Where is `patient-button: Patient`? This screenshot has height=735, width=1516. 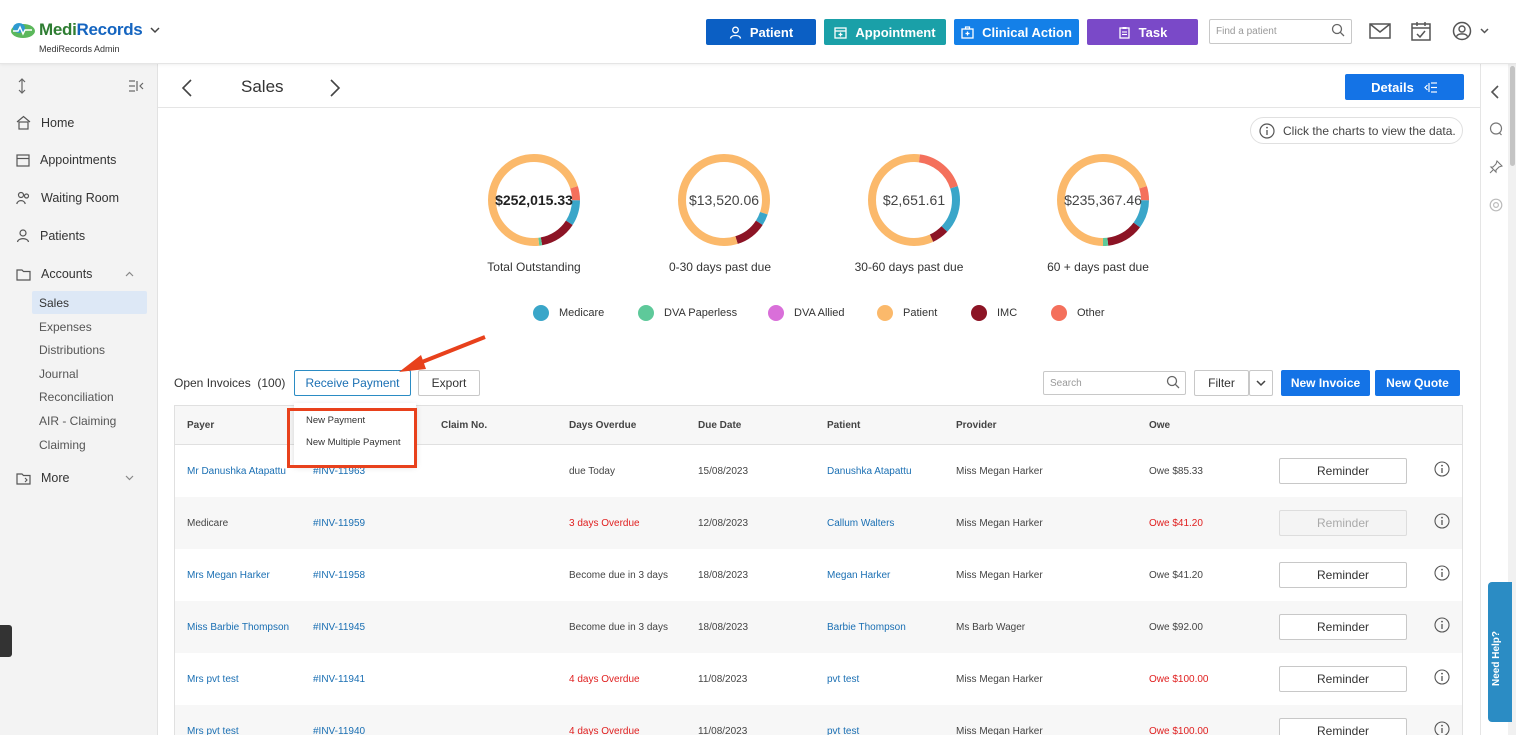
patient-button: Patient is located at coordinates (761, 32).